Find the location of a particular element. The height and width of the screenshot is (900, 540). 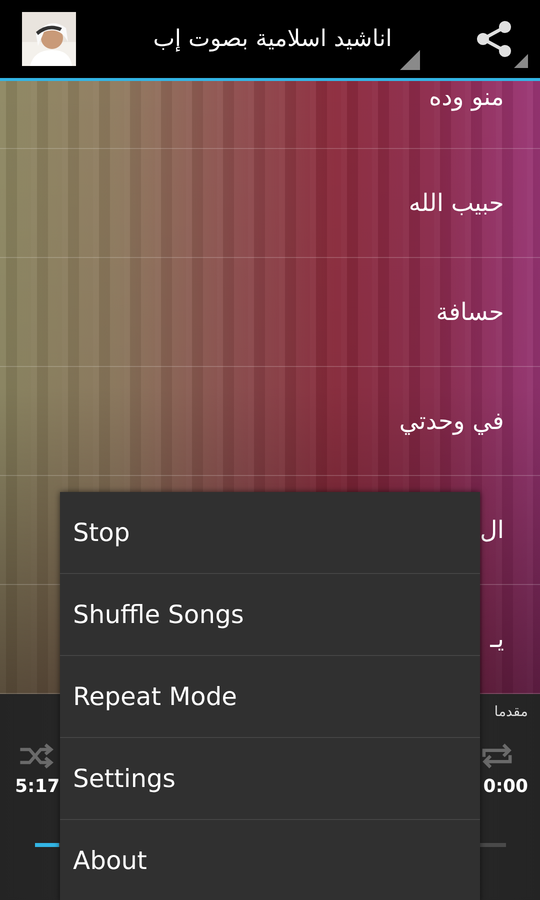

elapsed-time: 5:17 is located at coordinates (37, 786).